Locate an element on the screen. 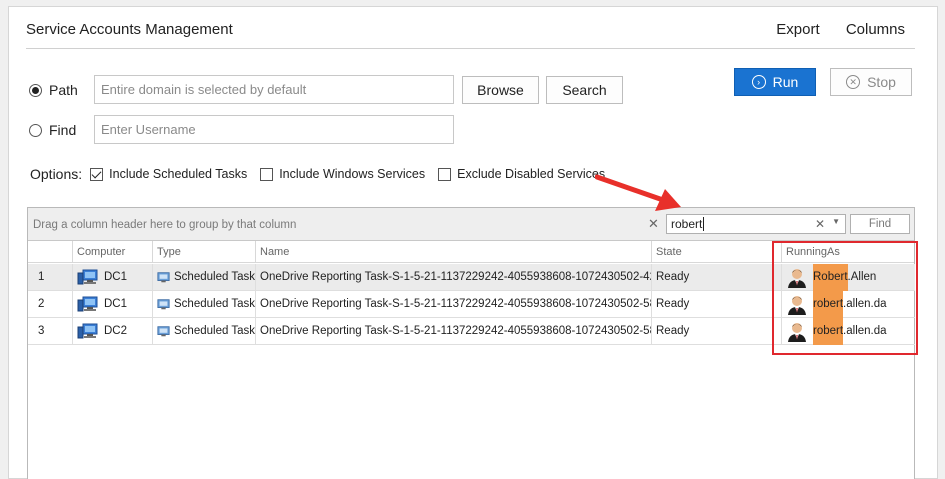  clear-search-icon: ✕ is located at coordinates (820, 224).